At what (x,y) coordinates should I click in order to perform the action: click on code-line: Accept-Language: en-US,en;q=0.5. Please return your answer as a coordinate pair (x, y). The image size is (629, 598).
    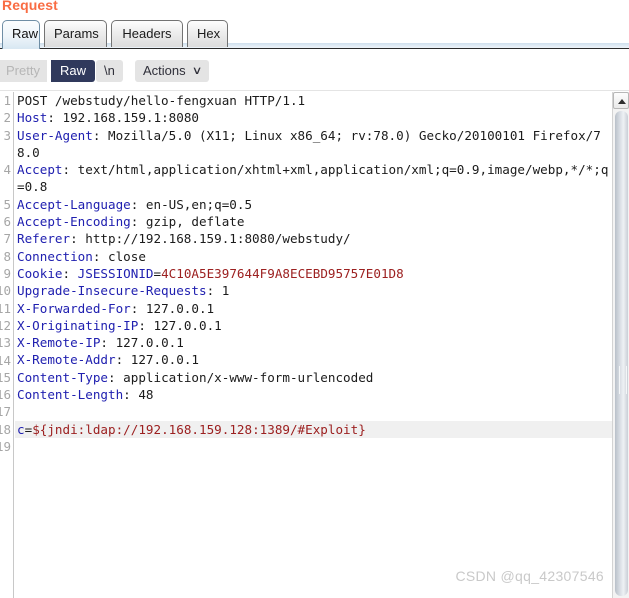
    Looking at the image, I should click on (315, 204).